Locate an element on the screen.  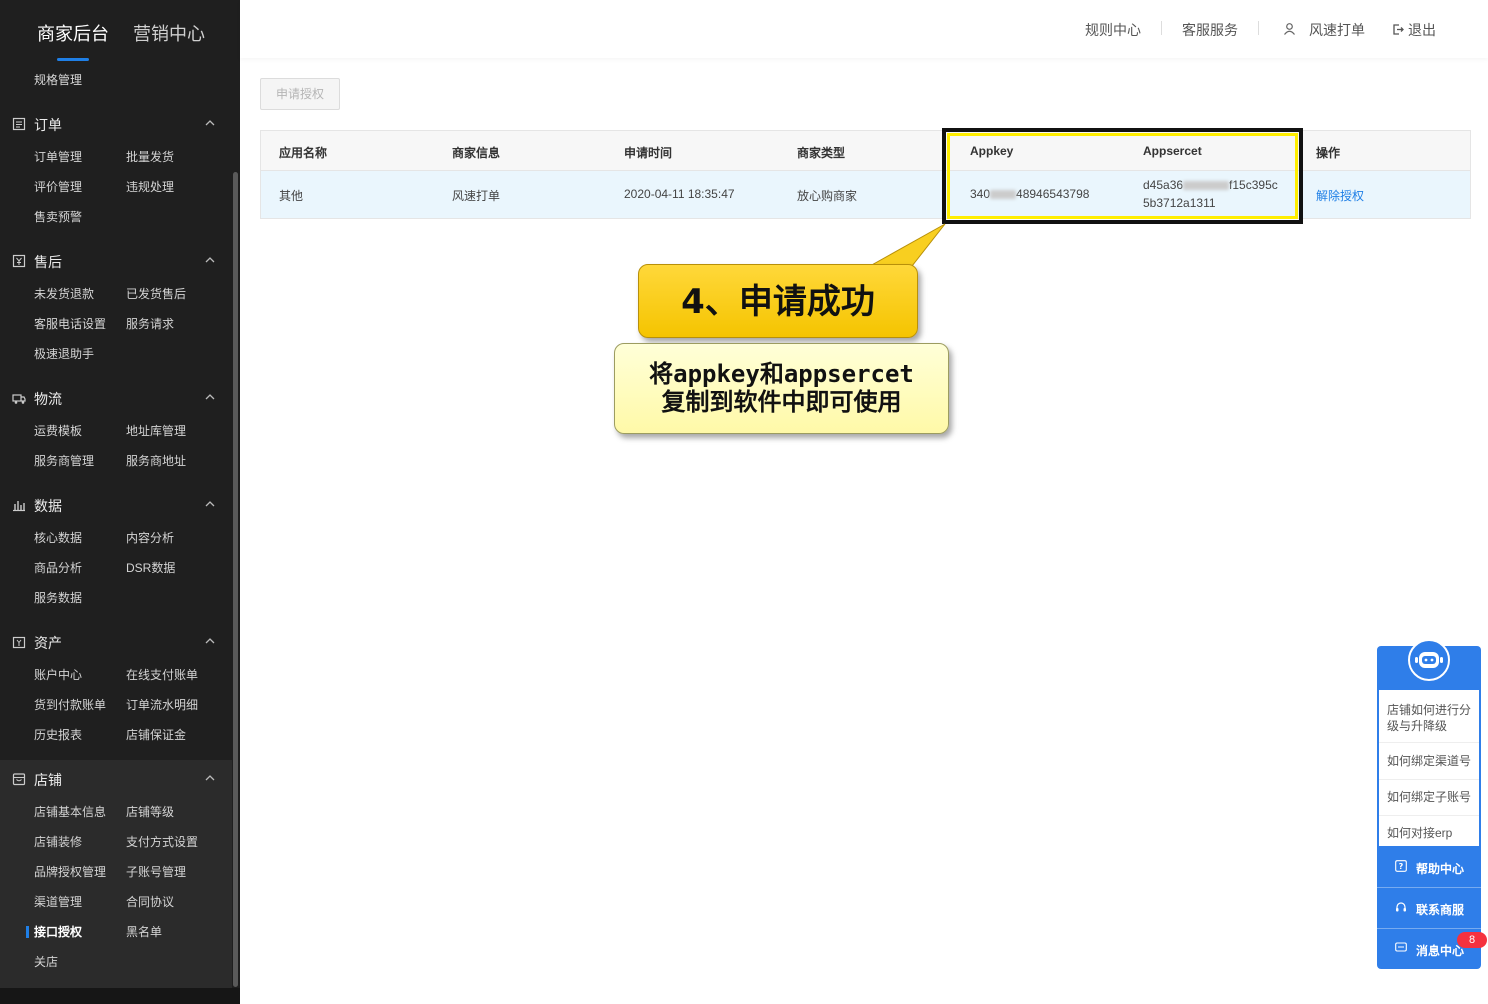
callout-line-1: 将appkey和appsercet is located at coordinates (781, 374).